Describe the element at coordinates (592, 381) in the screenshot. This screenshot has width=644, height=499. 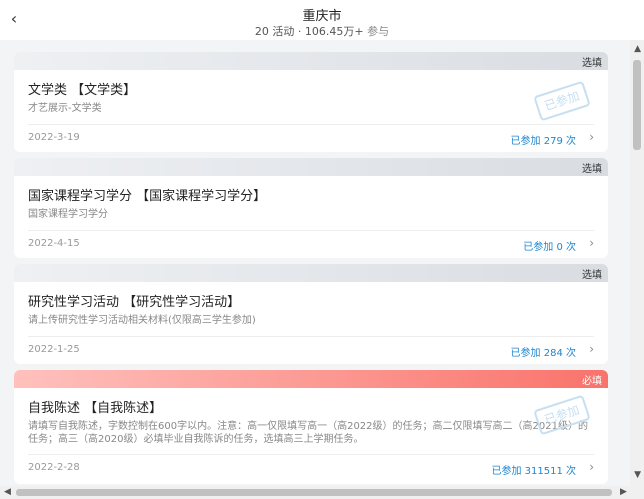
I see `required-tag: 必填` at that location.